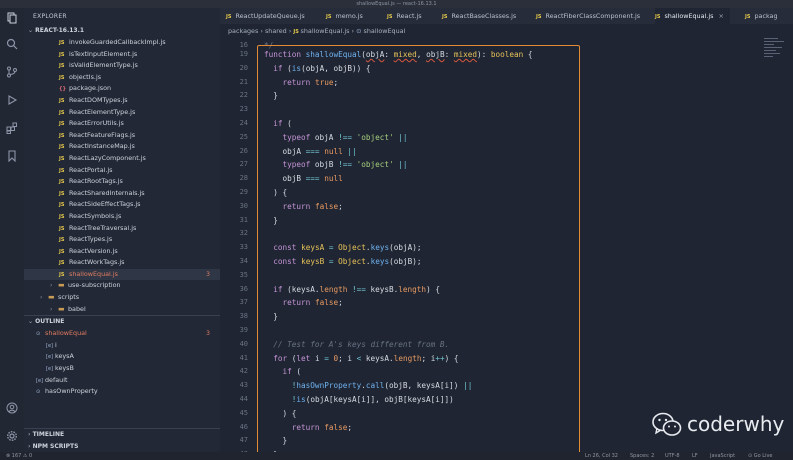  What do you see at coordinates (385, 31) in the screenshot?
I see `breadcrumb-item: shallowEqual` at bounding box center [385, 31].